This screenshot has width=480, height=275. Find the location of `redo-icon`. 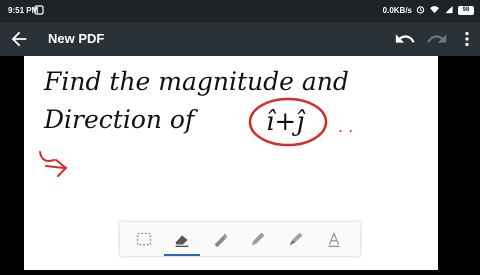

redo-icon is located at coordinates (437, 39).